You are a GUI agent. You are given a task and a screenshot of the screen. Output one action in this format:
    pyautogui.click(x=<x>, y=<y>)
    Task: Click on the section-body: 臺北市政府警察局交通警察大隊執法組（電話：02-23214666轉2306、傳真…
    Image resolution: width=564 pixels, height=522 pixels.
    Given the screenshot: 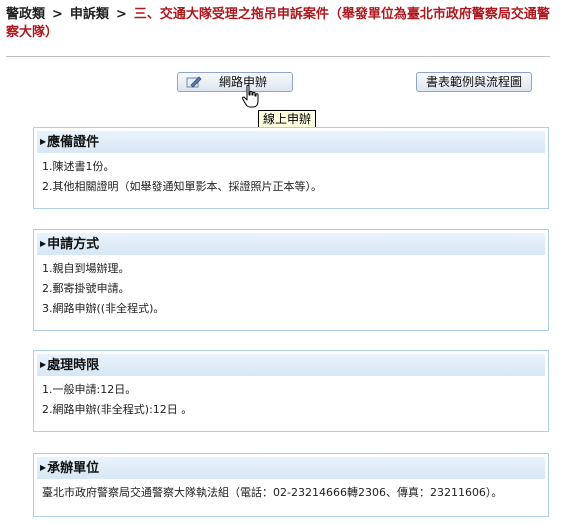 What is the action you would take?
    pyautogui.click(x=291, y=491)
    